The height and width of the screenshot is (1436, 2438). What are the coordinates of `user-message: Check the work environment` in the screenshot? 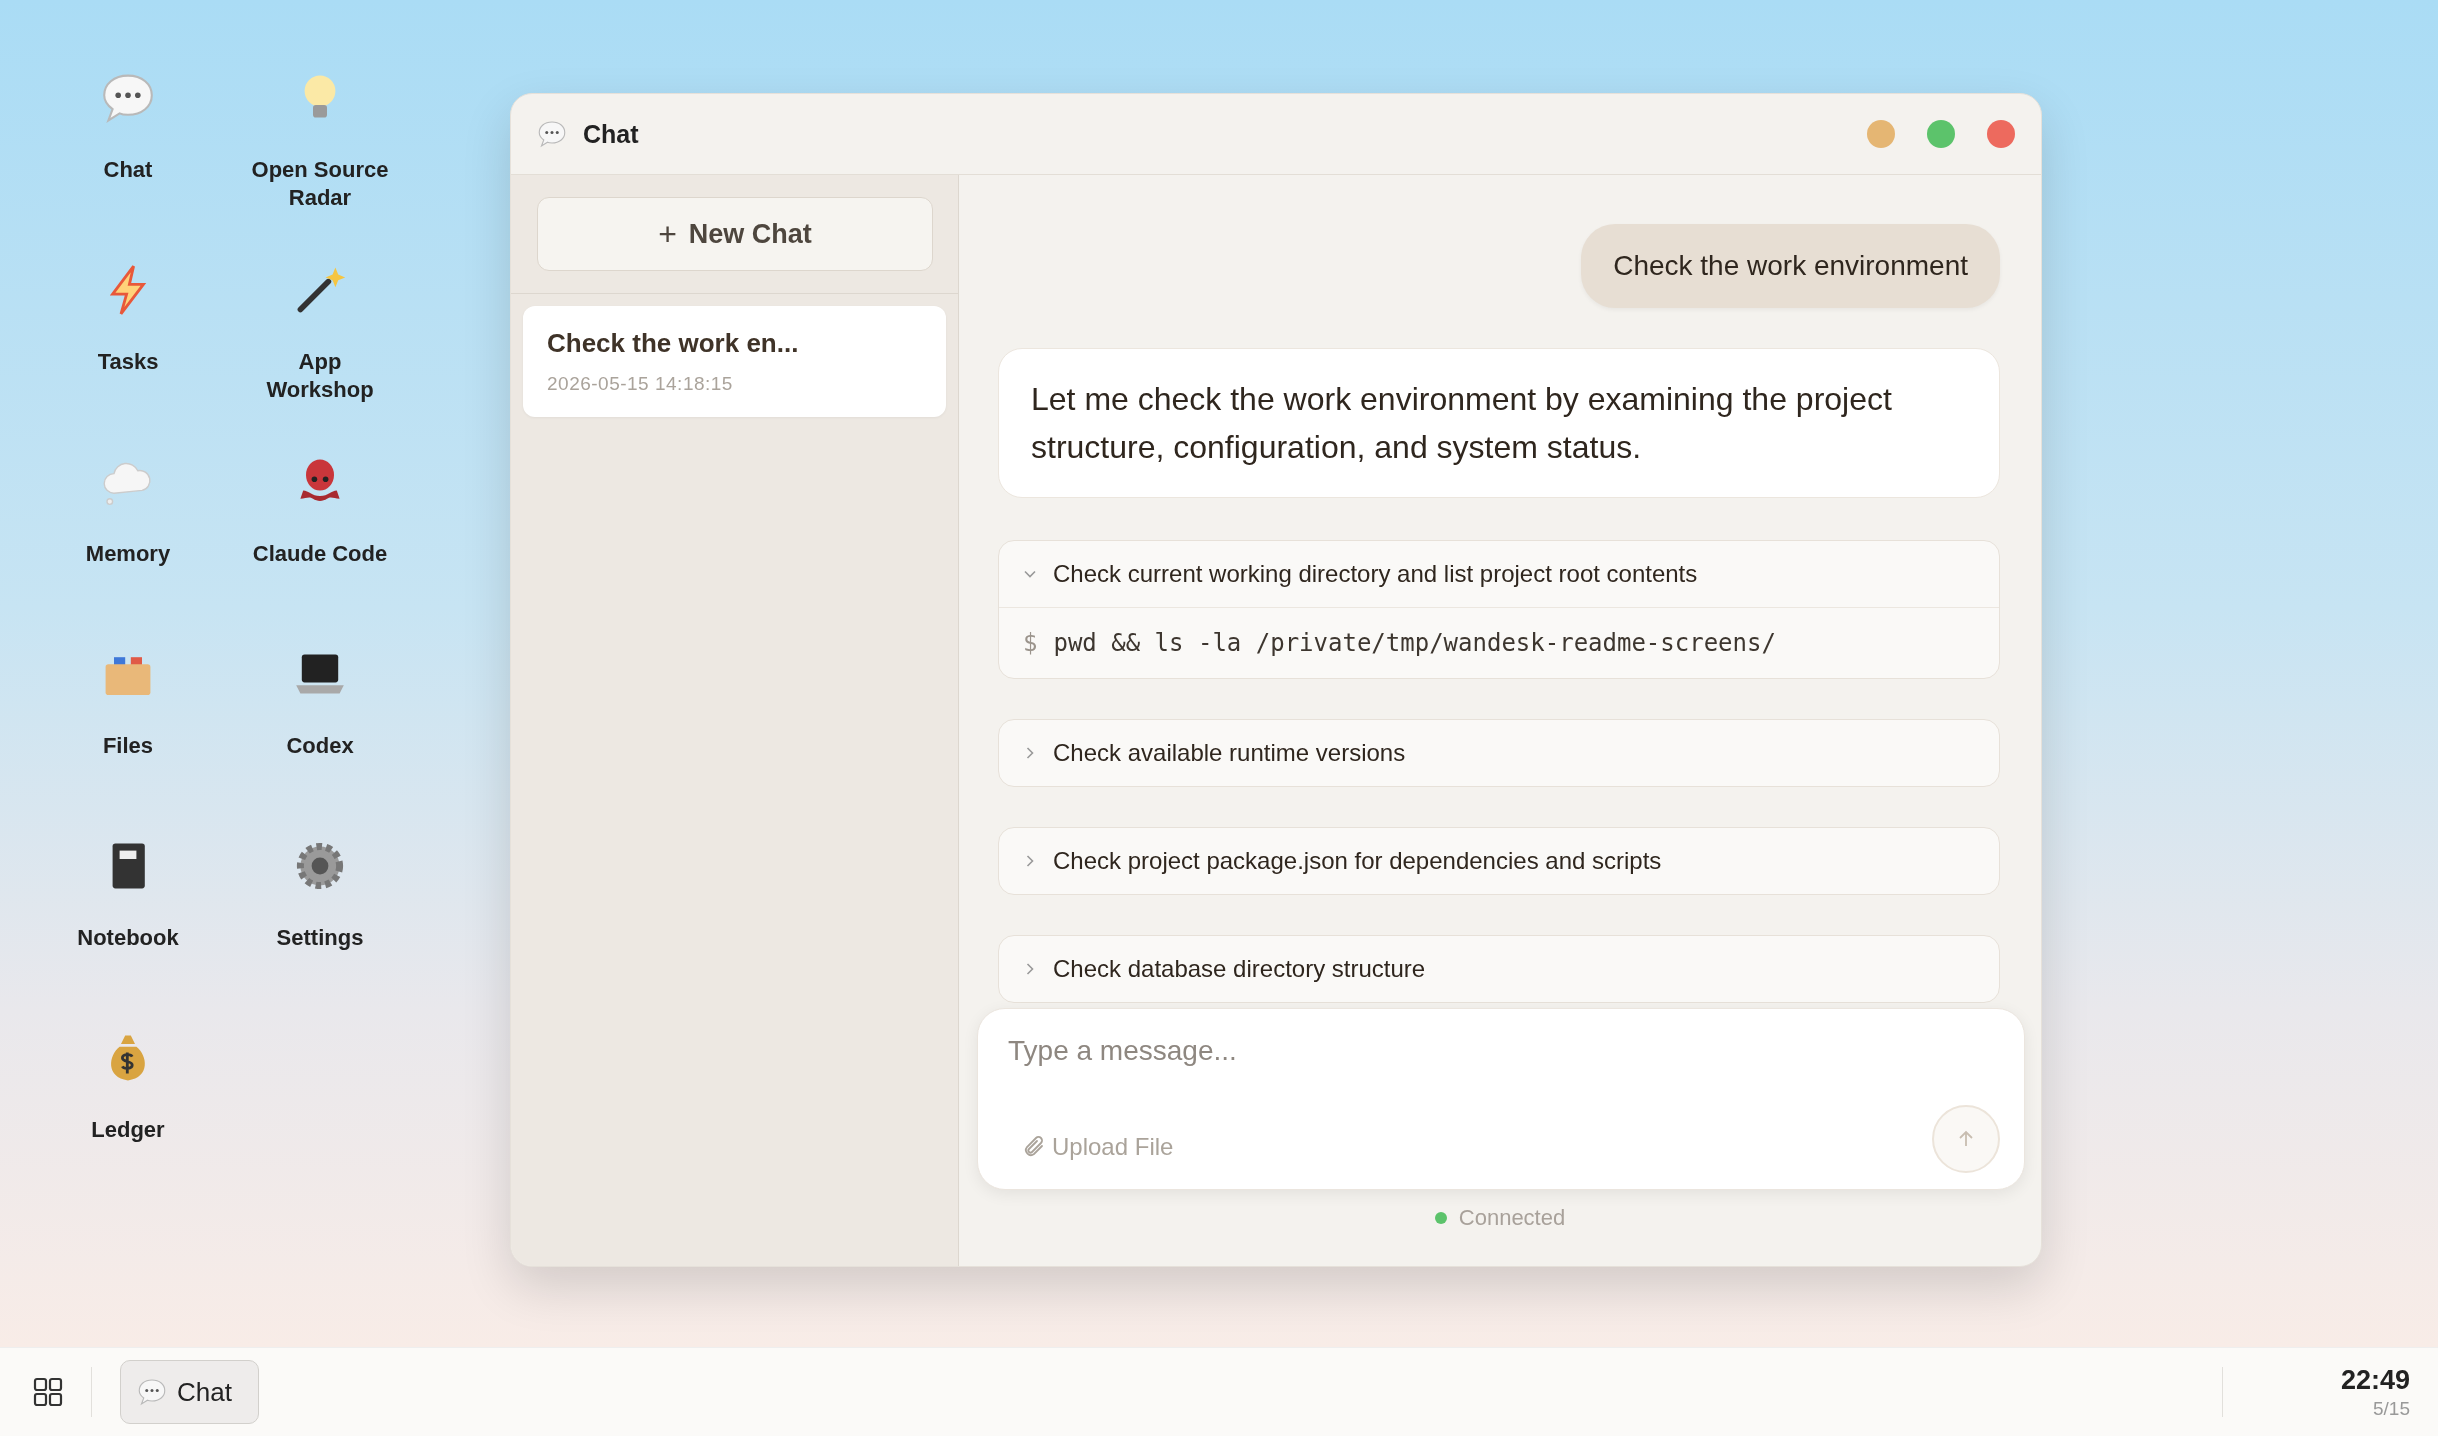 It's located at (1790, 266).